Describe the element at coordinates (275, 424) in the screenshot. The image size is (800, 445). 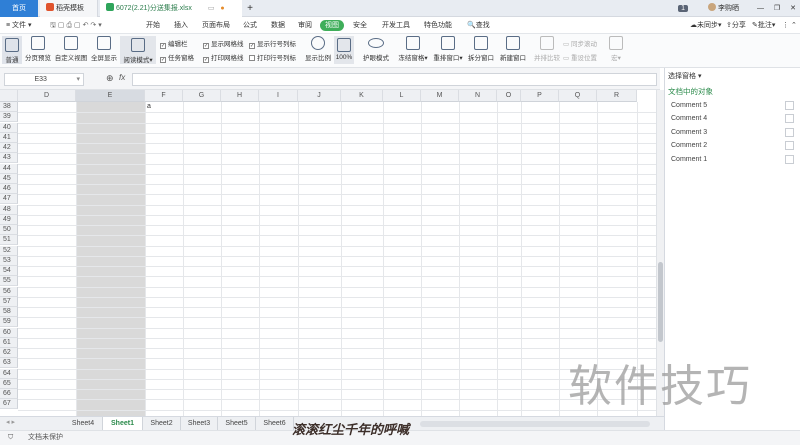
I see `sheet-tab-sheet6: Sheet6` at that location.